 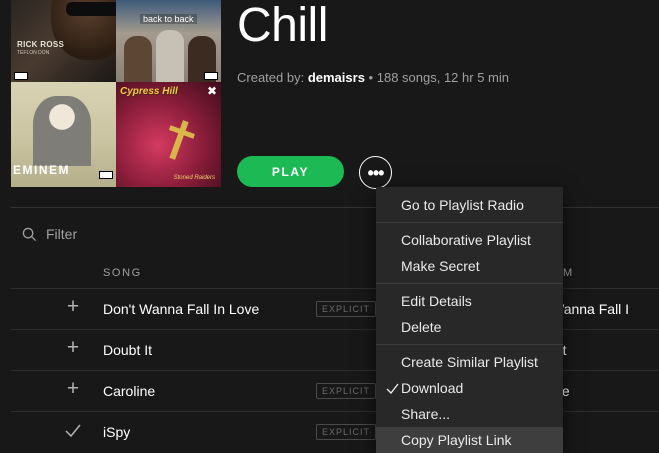 I want to click on menu-item-delete: Delete, so click(x=469, y=327).